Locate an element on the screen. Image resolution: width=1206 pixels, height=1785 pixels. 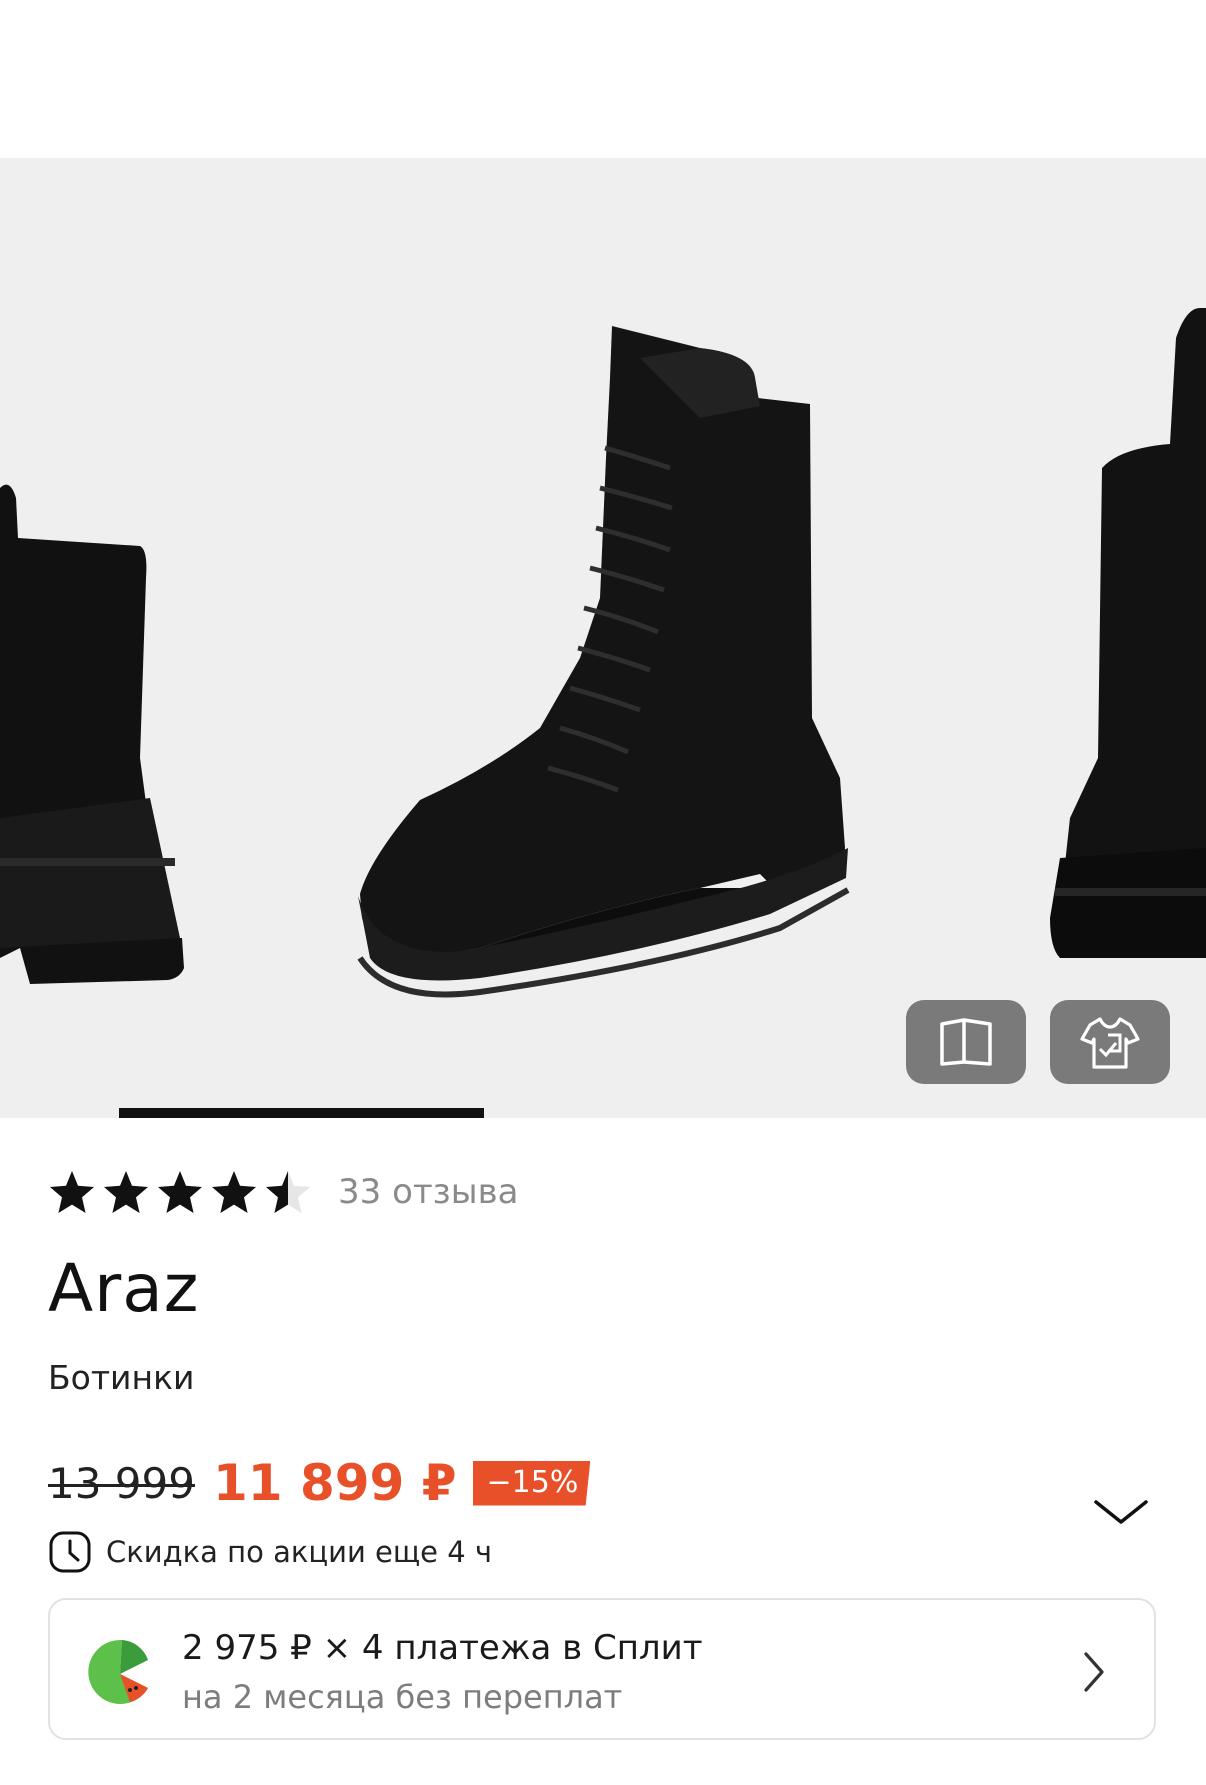
try-on-icon is located at coordinates (1110, 1043).